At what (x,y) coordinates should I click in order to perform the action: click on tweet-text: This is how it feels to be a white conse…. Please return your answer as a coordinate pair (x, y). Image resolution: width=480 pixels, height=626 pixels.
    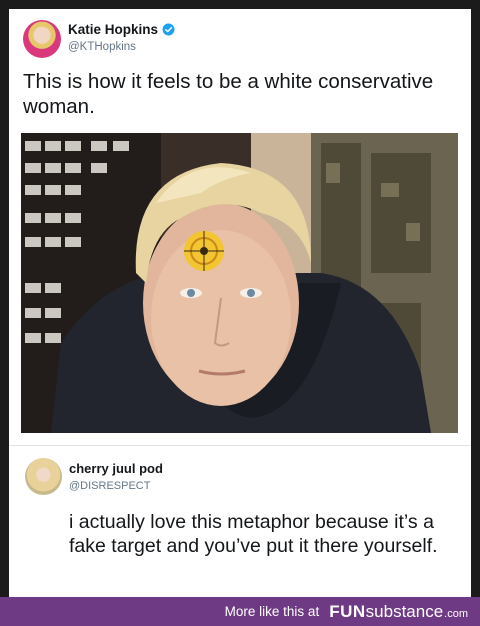
    Looking at the image, I should click on (228, 94).